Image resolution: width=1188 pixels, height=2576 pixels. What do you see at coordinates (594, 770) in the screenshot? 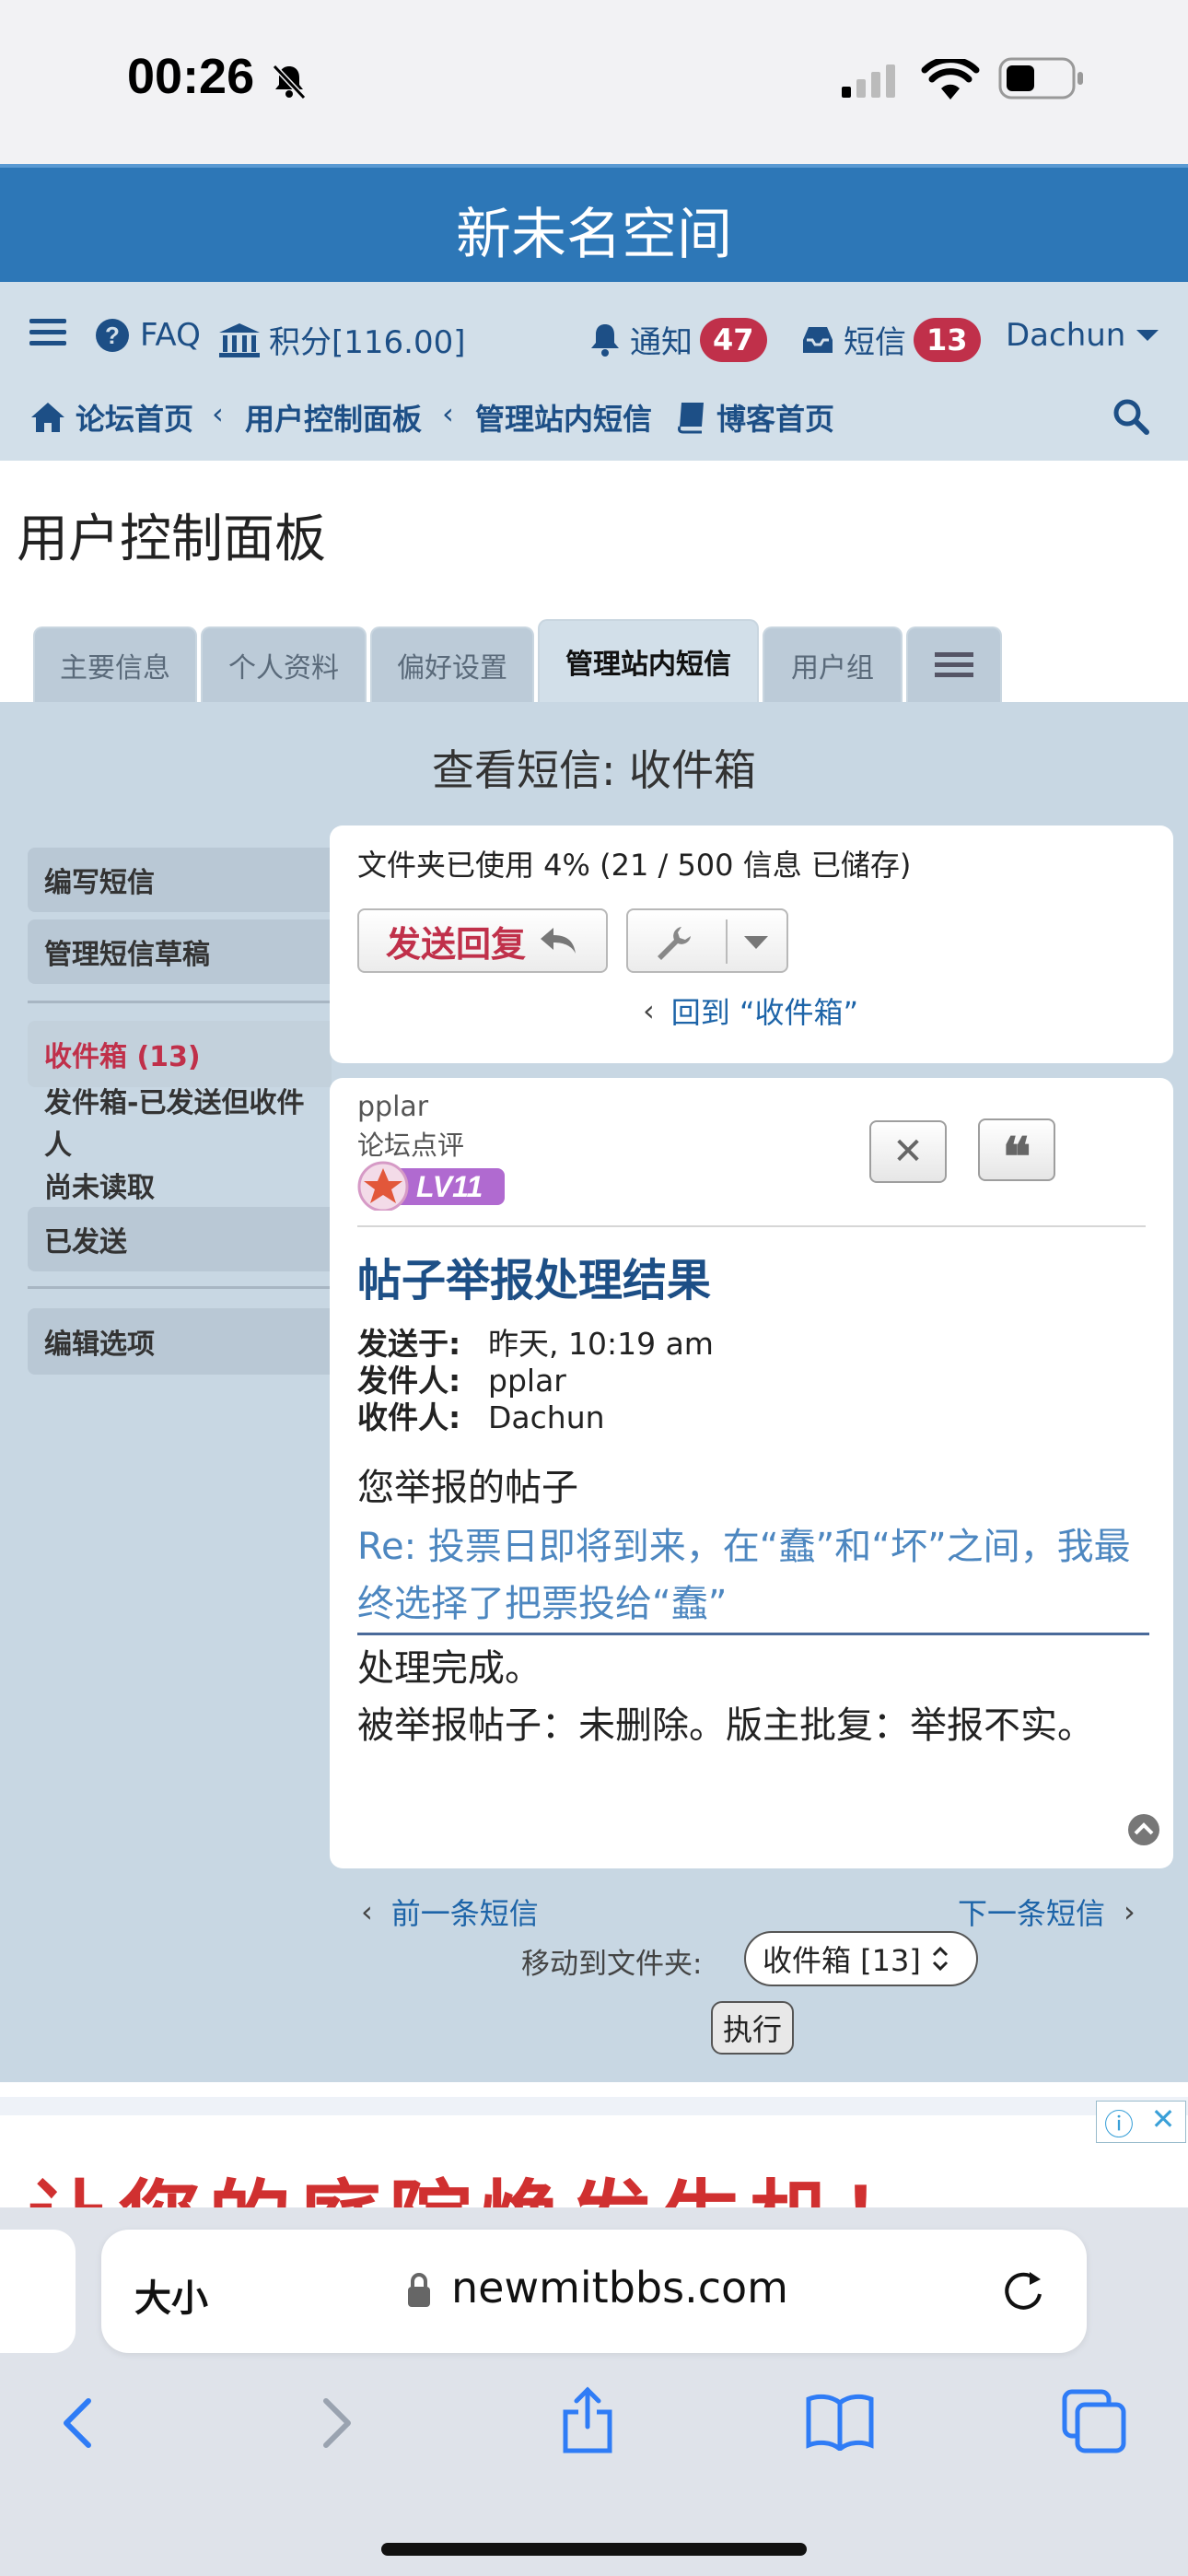
I see `section-title: 查看短信: 收件箱` at bounding box center [594, 770].